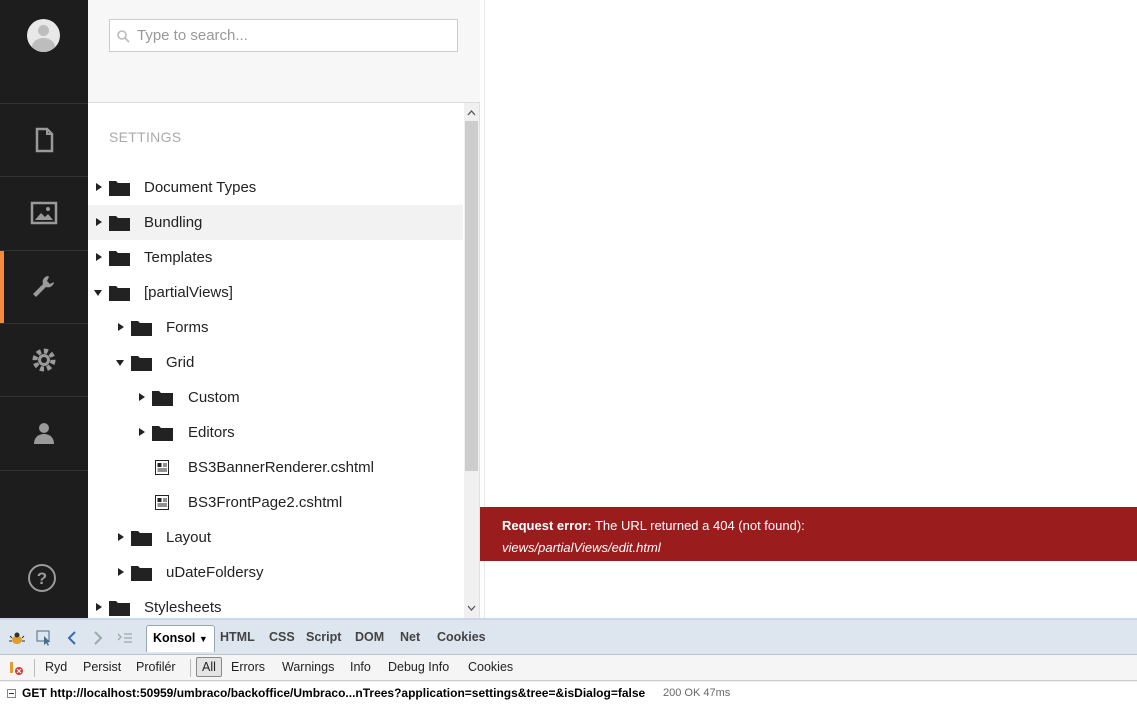  I want to click on back-icon, so click(72, 638).